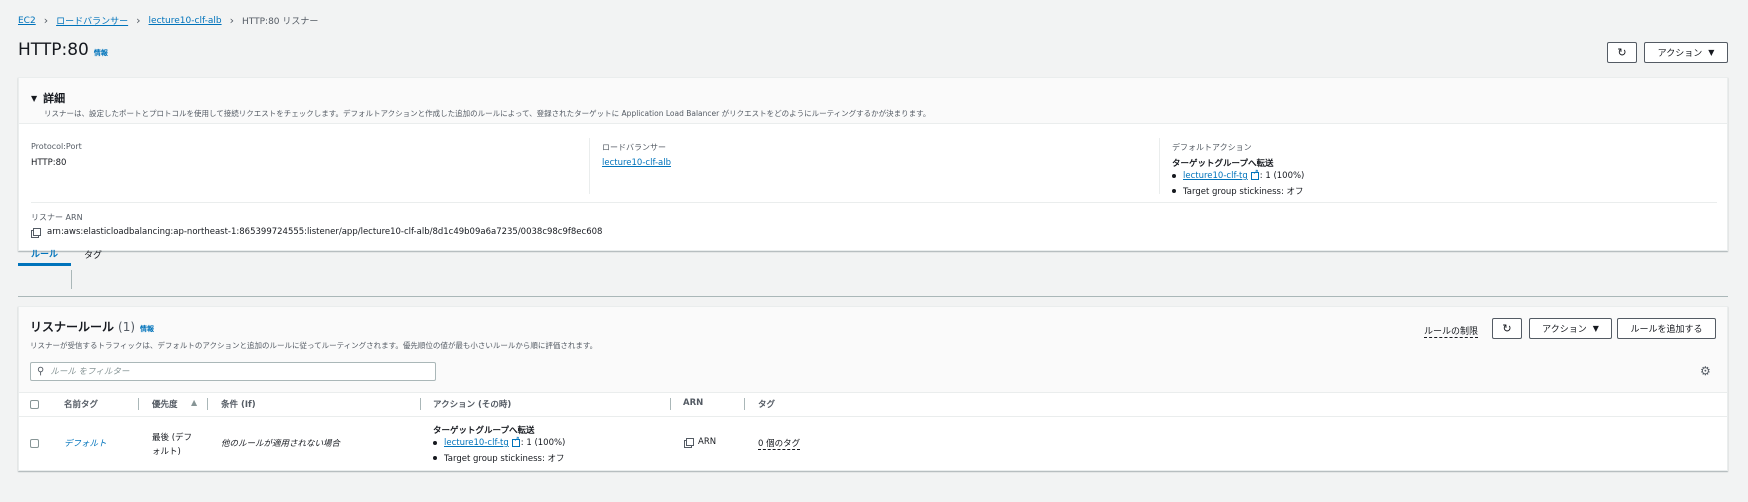  I want to click on protocol-port-value: HTTP:80, so click(49, 163).